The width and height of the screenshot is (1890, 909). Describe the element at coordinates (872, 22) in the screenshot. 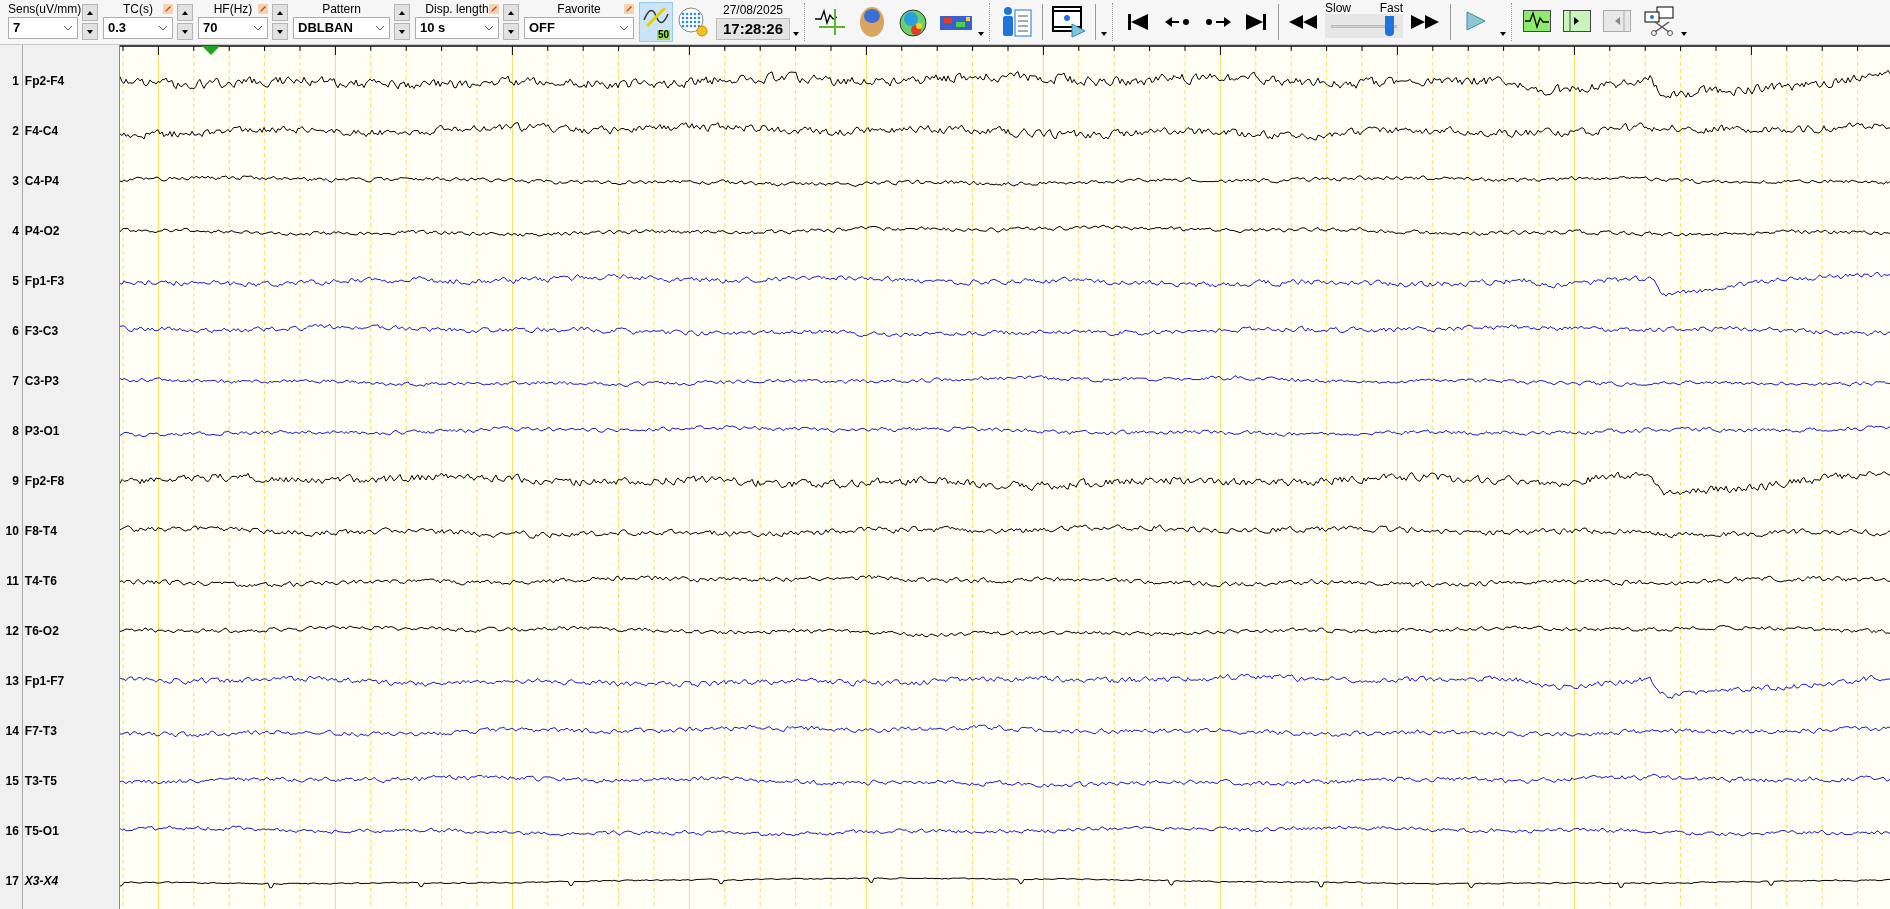

I see `head-map-icon` at that location.